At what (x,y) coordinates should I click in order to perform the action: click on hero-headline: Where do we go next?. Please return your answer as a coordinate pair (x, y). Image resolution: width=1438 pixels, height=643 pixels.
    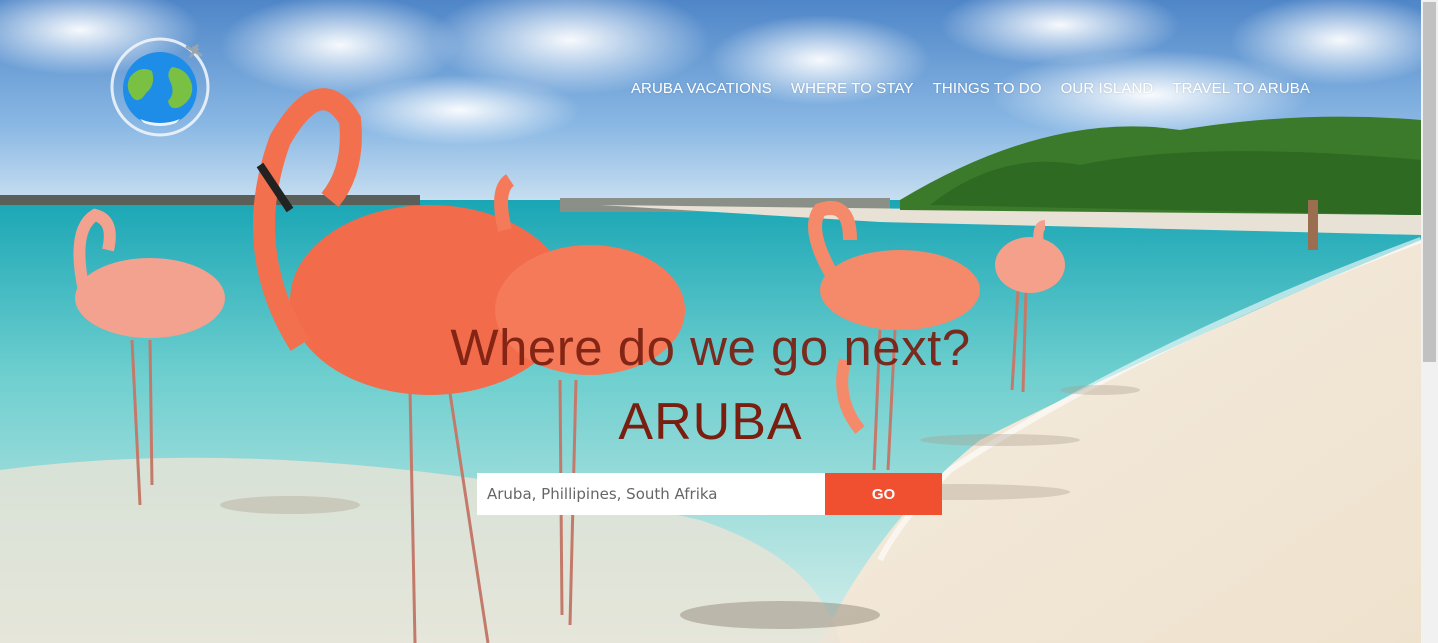
    Looking at the image, I should click on (710, 347).